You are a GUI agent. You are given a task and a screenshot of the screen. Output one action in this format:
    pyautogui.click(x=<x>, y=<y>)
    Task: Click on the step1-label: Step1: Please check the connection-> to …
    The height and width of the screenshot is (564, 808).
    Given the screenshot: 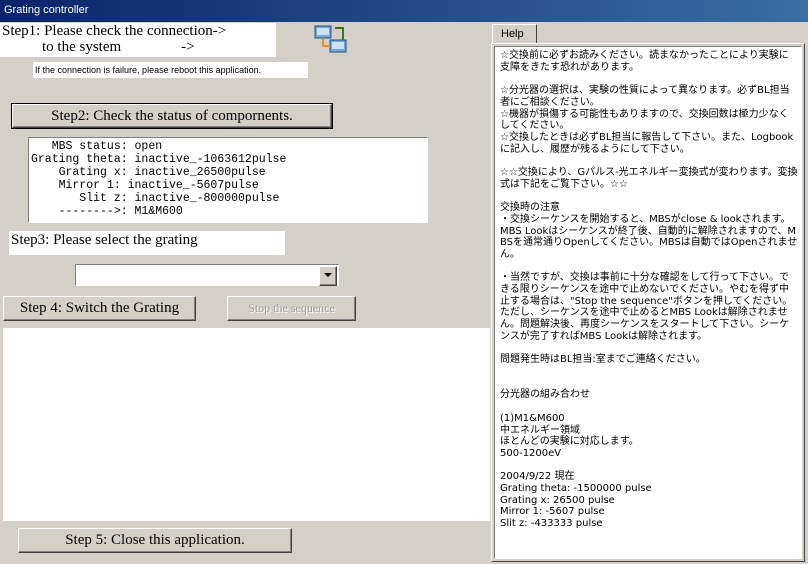 What is the action you would take?
    pyautogui.click(x=138, y=40)
    